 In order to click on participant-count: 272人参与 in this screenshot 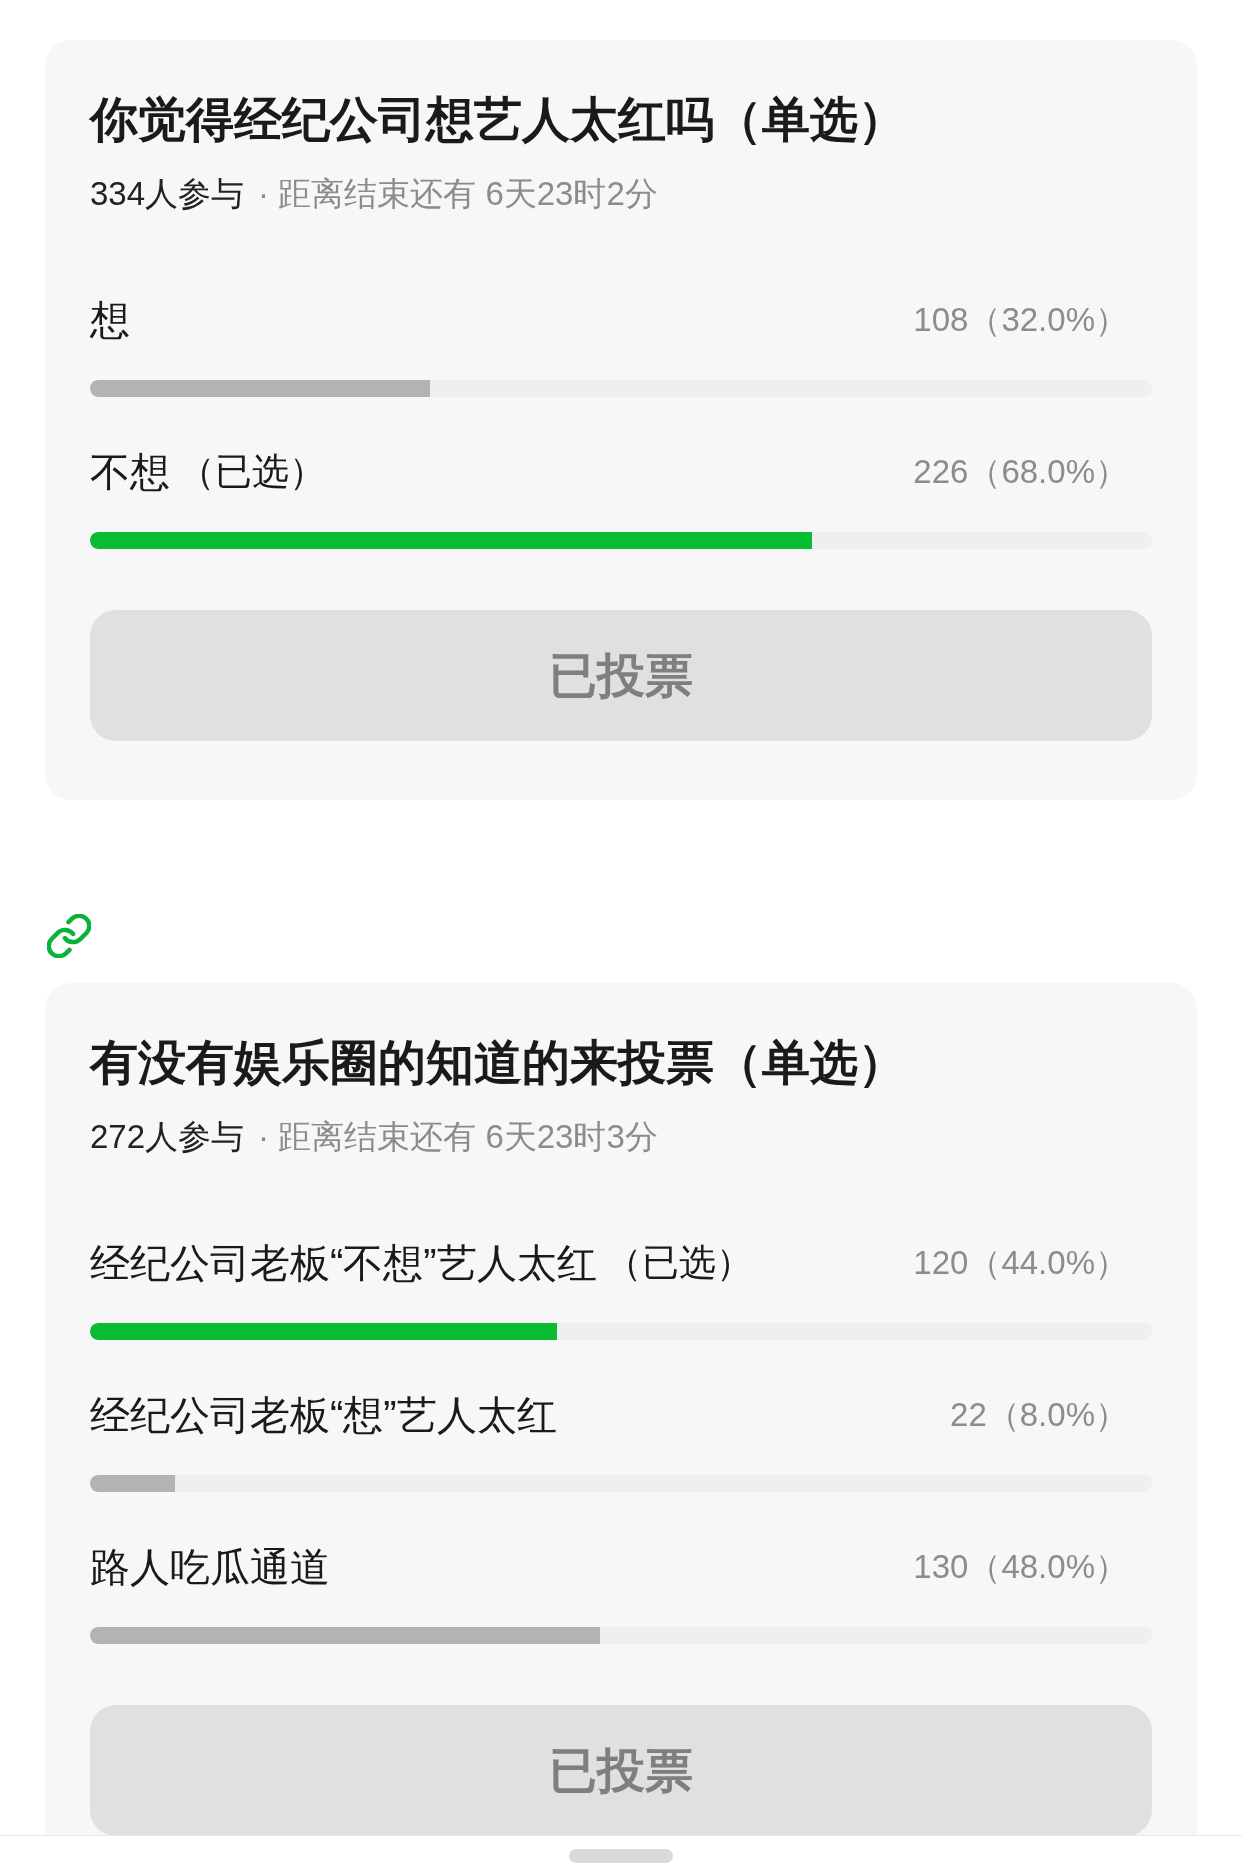, I will do `click(167, 1137)`.